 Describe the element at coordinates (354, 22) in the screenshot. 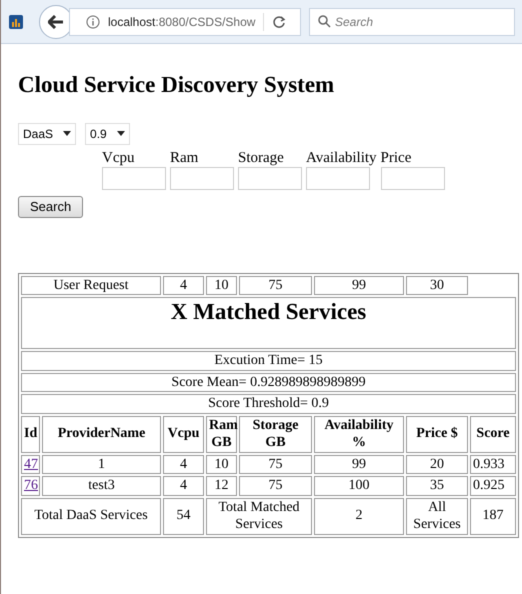

I see `search-placeholder: Search` at that location.